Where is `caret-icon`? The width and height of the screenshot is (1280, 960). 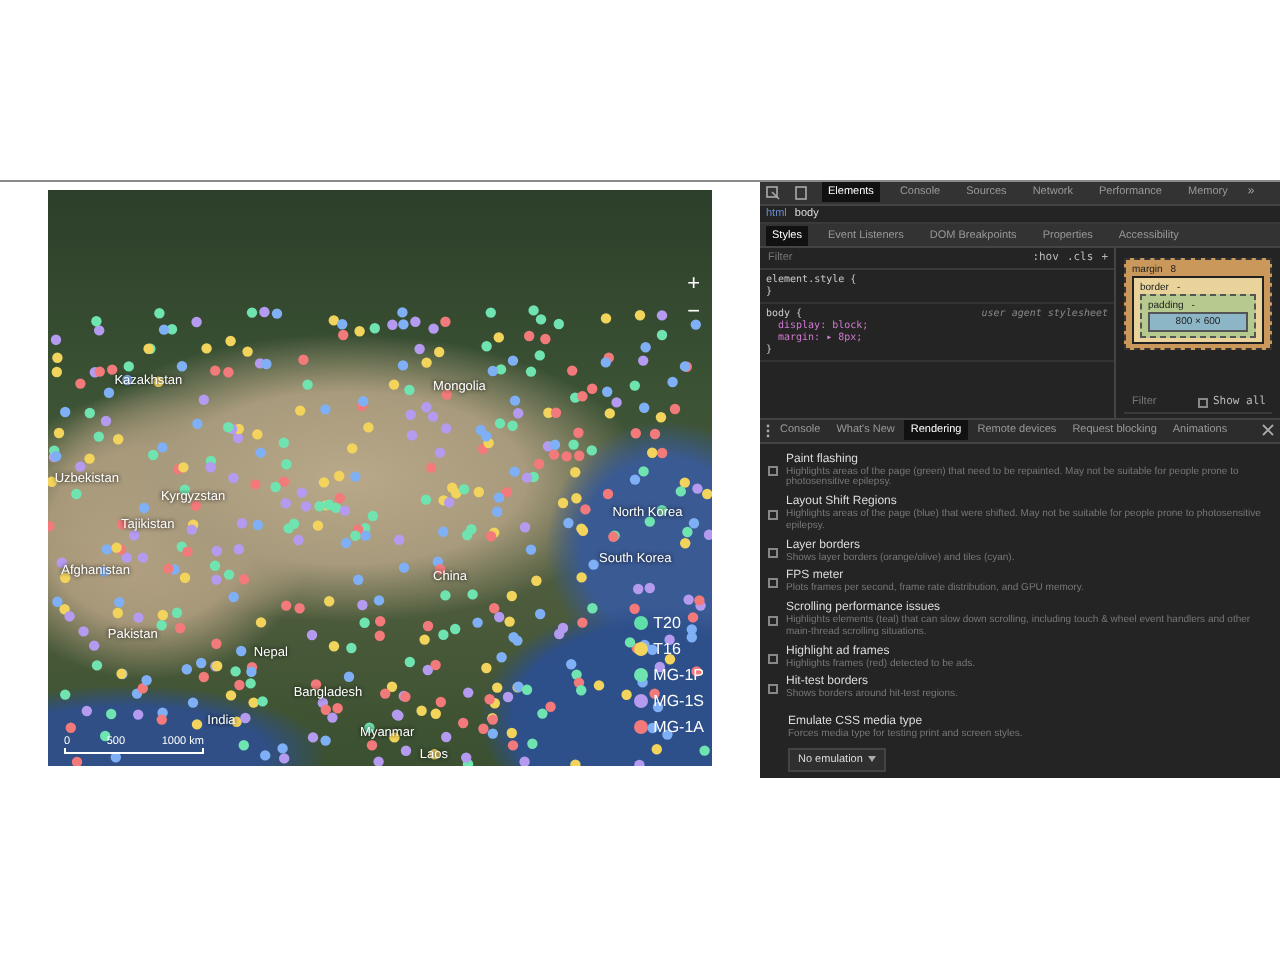
caret-icon is located at coordinates (872, 759).